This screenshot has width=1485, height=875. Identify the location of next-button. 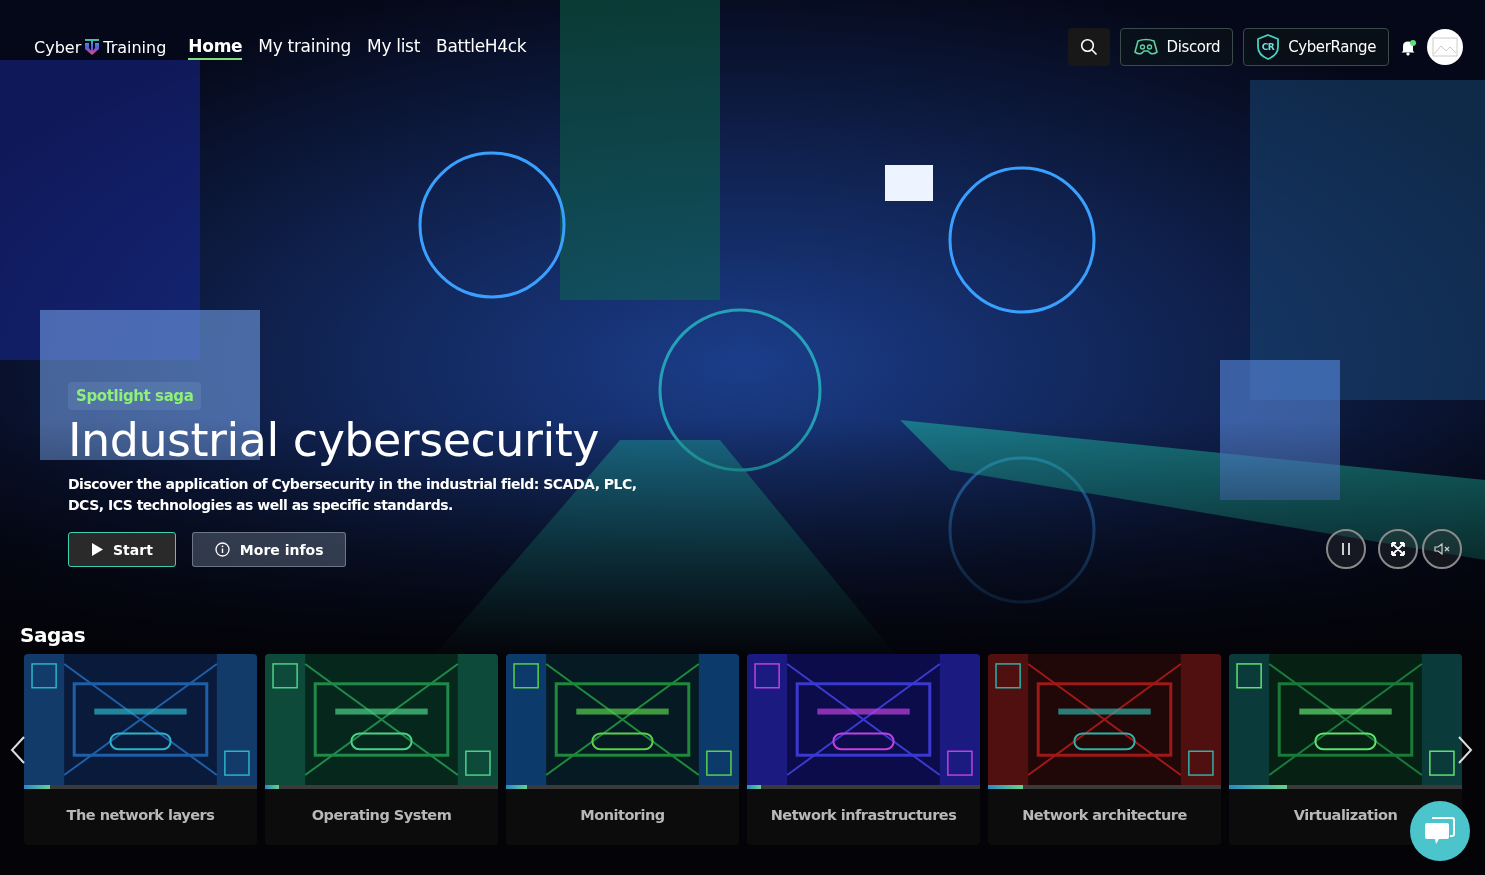
(1465, 750).